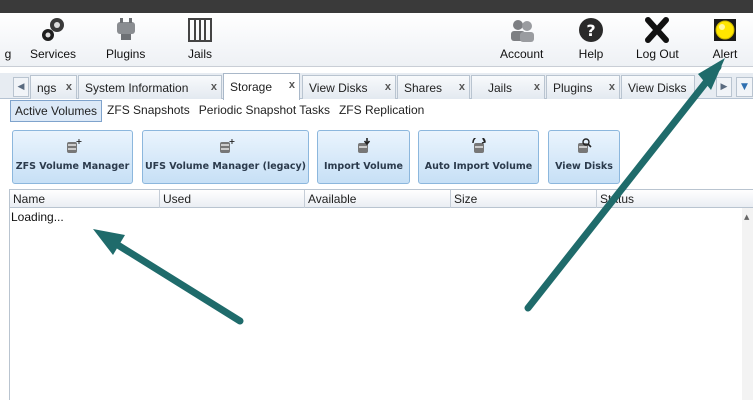 Image resolution: width=753 pixels, height=400 pixels. I want to click on grid-scrollbar: ▲, so click(747, 304).